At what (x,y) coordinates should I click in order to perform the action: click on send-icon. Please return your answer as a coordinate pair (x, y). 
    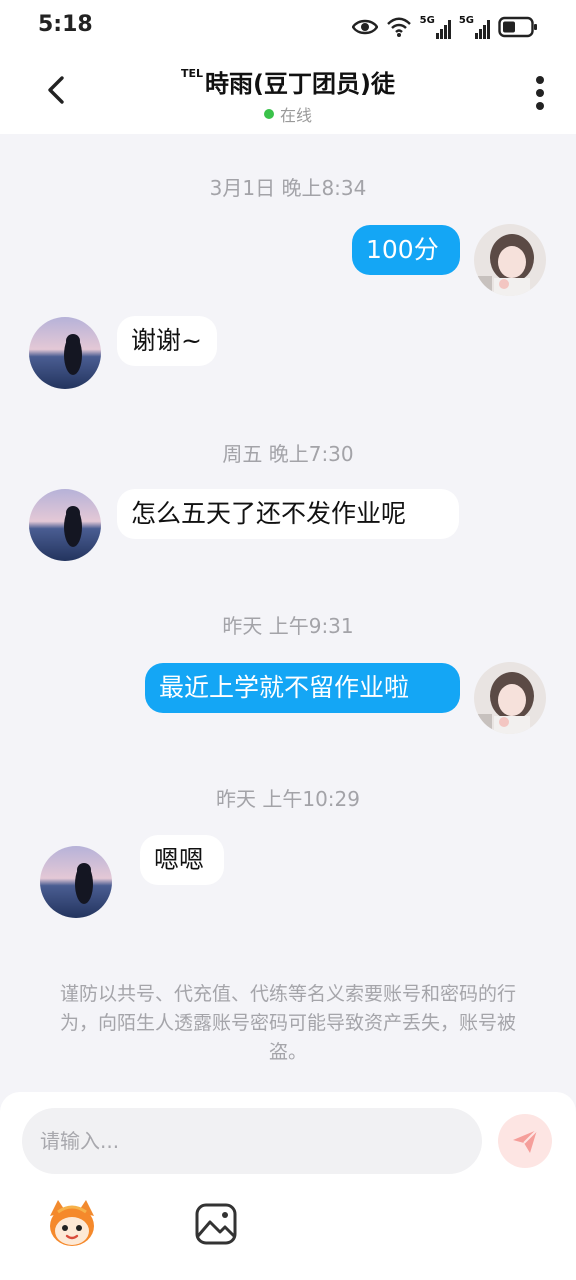
    Looking at the image, I should click on (525, 1141).